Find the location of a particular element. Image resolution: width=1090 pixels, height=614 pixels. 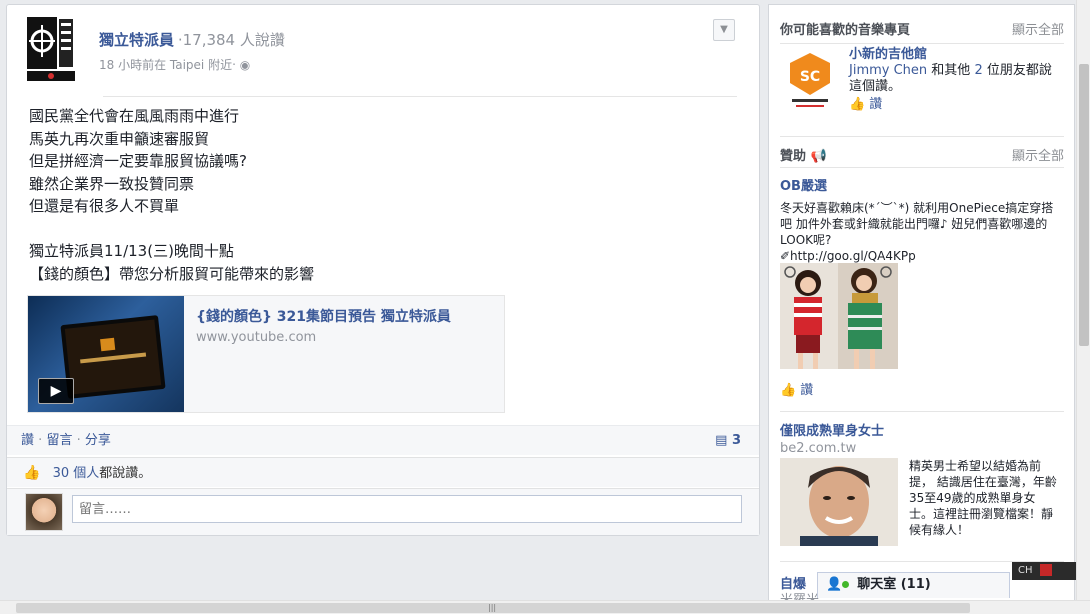

vertical-scrollbar is located at coordinates (1083, 300).